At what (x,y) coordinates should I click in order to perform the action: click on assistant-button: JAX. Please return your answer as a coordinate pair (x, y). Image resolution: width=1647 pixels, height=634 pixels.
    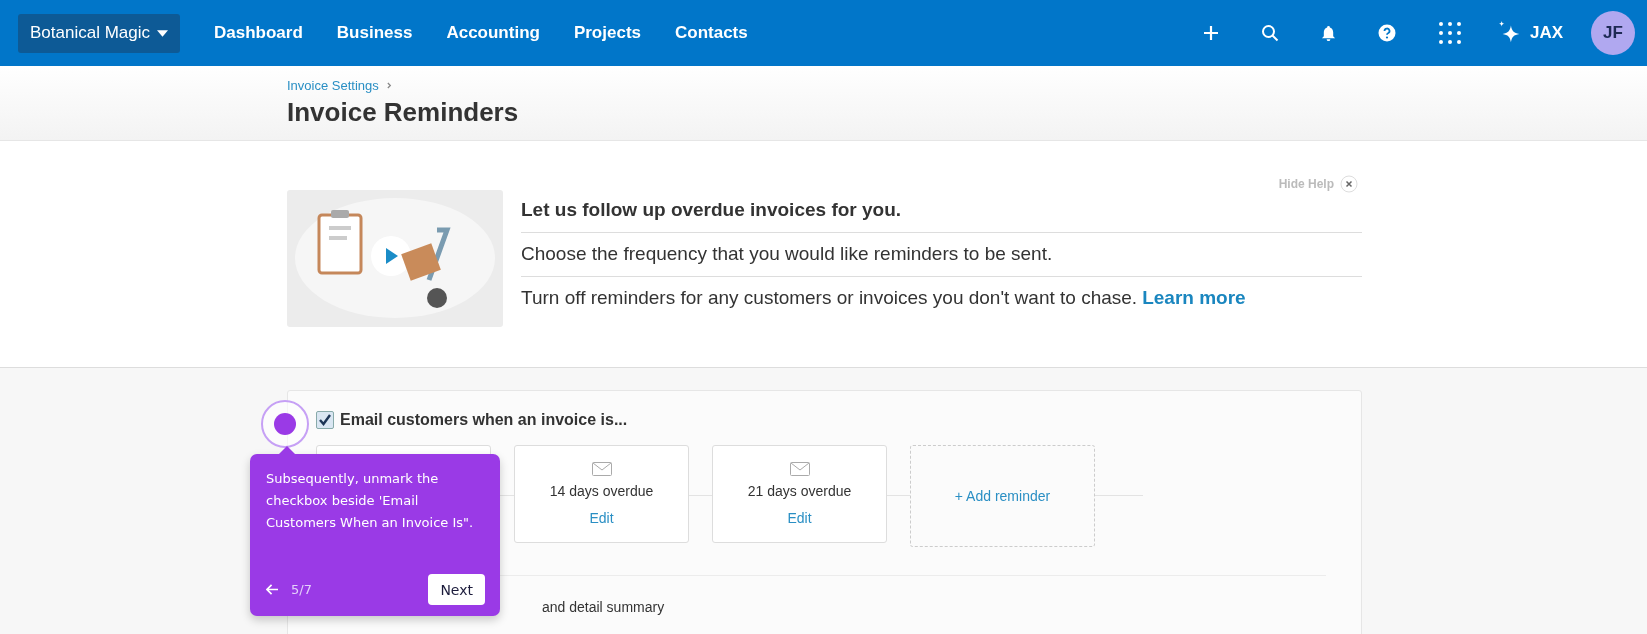
    Looking at the image, I should click on (1529, 33).